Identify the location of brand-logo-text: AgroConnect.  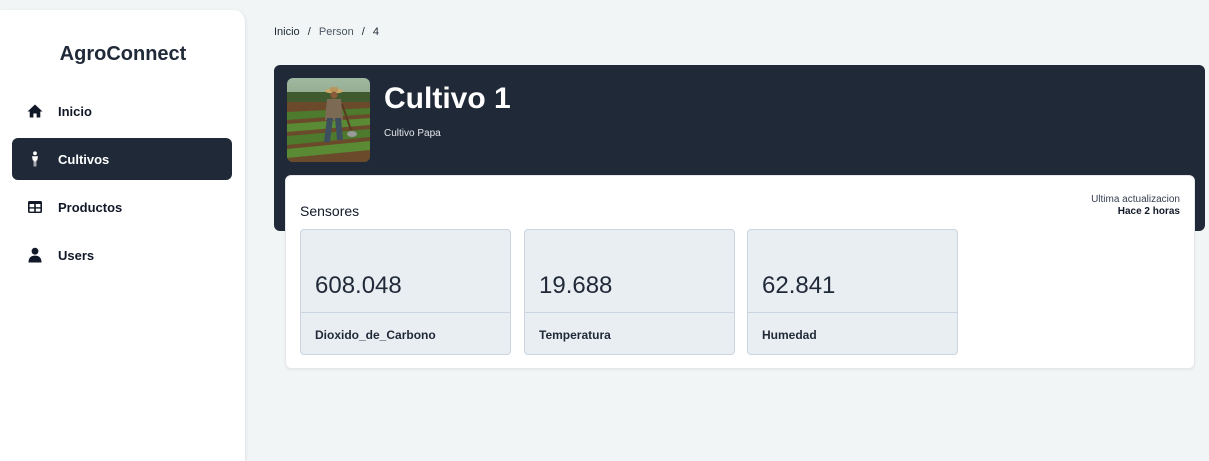
(123, 54).